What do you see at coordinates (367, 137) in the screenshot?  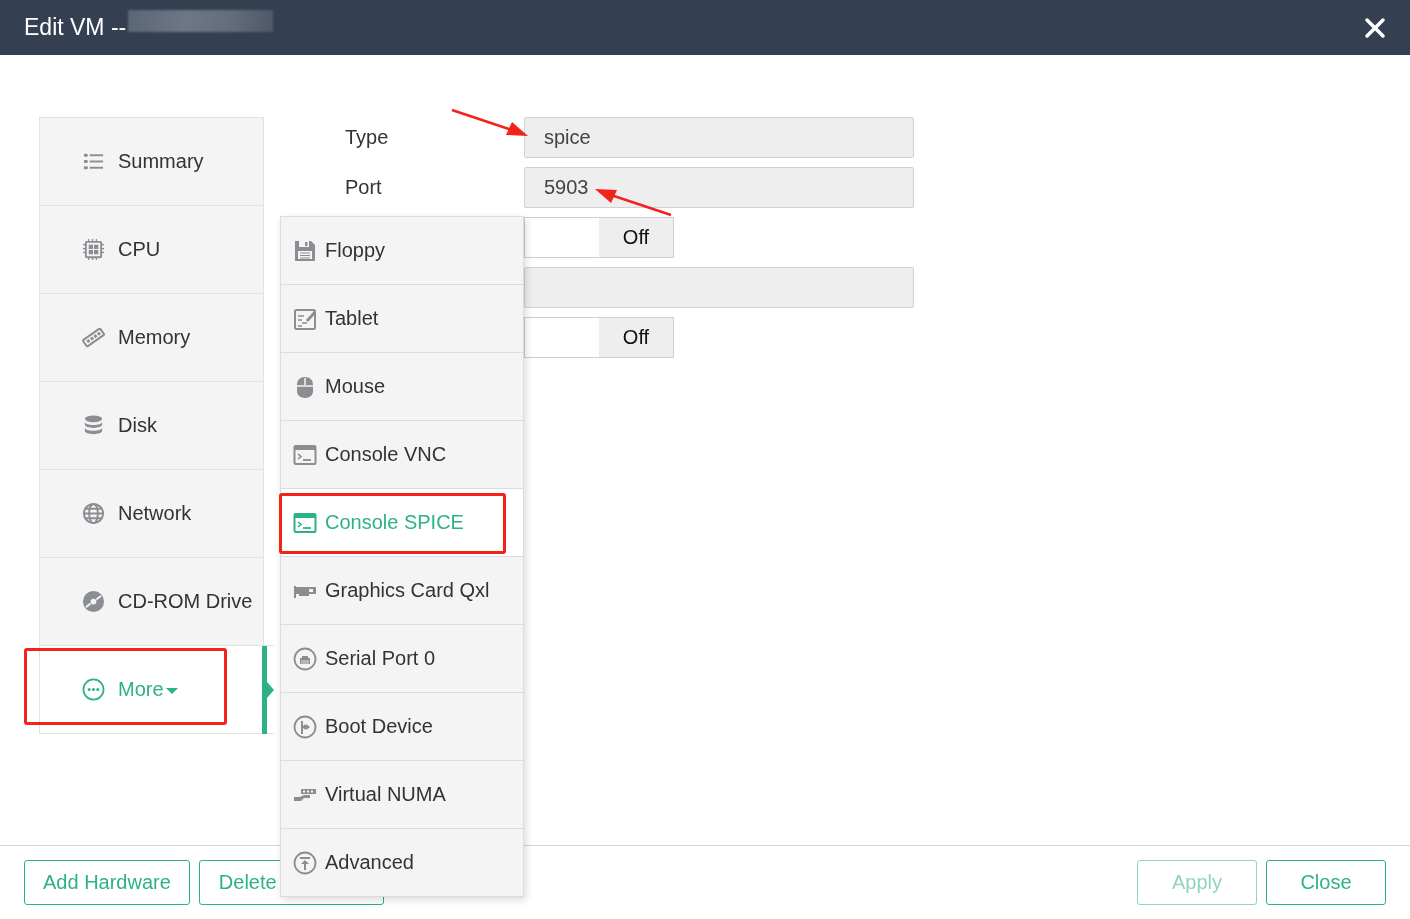 I see `field-label: Type` at bounding box center [367, 137].